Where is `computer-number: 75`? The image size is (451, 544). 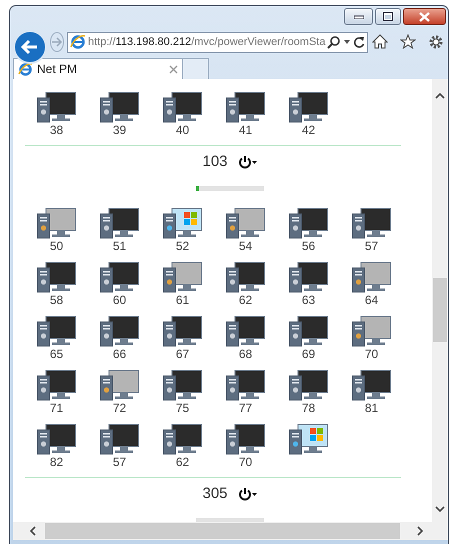
computer-number: 75 is located at coordinates (183, 408).